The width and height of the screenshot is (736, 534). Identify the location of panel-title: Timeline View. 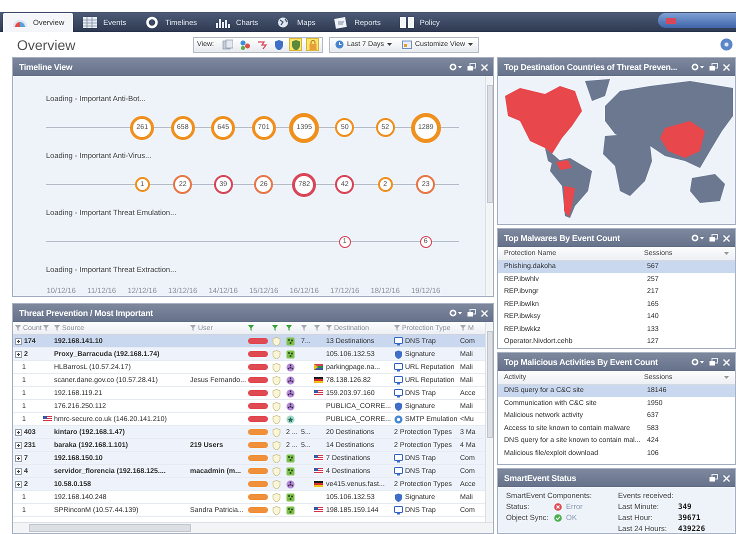
(46, 67).